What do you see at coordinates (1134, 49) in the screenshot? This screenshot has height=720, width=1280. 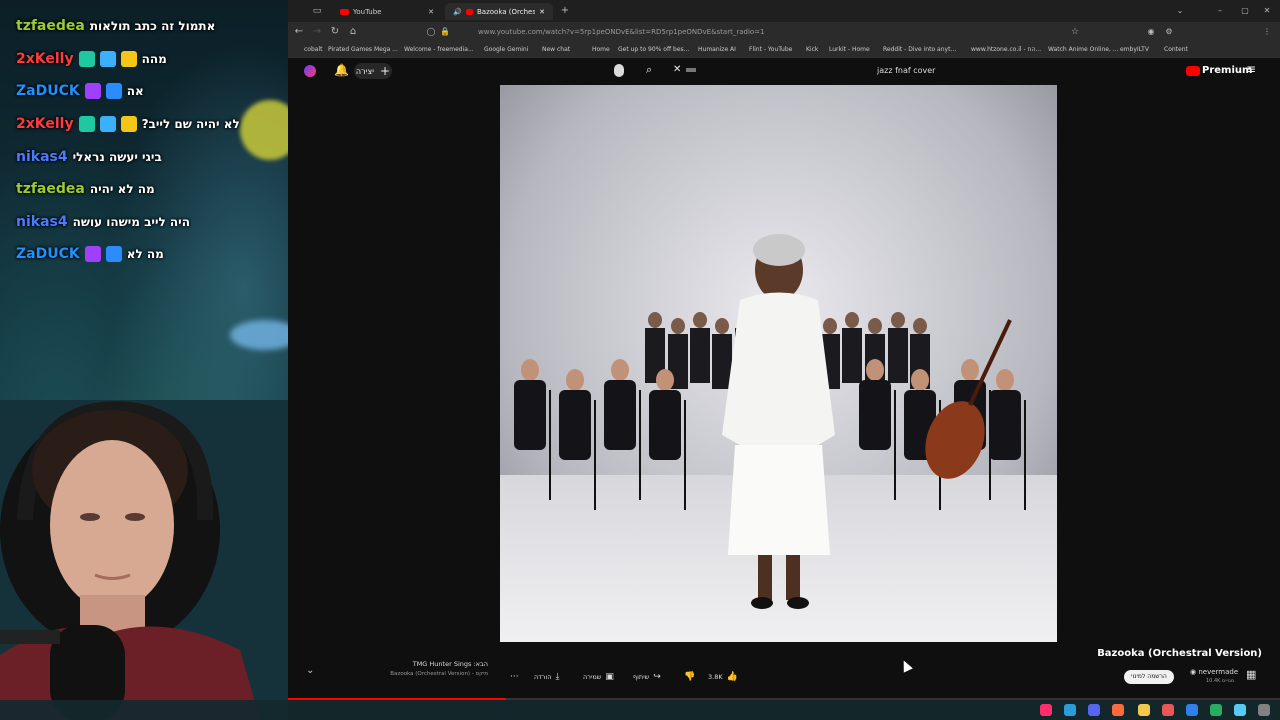 I see `bookmark-item: embyILTV` at bounding box center [1134, 49].